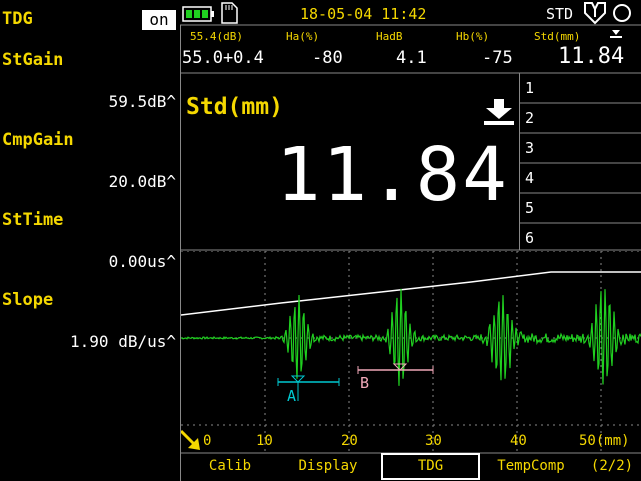 Image resolution: width=641 pixels, height=481 pixels. I want to click on menu-calib: Calib, so click(230, 466).